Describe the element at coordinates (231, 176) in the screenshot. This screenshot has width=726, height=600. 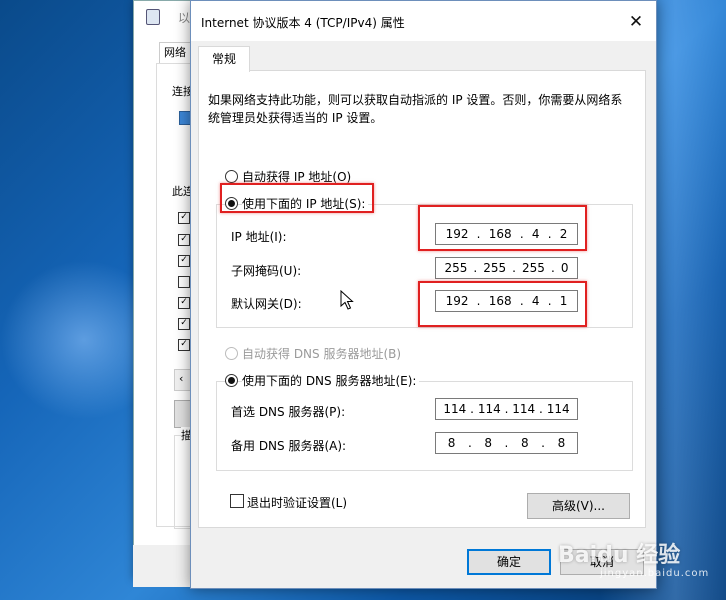
I see `auto-ip-radio` at that location.